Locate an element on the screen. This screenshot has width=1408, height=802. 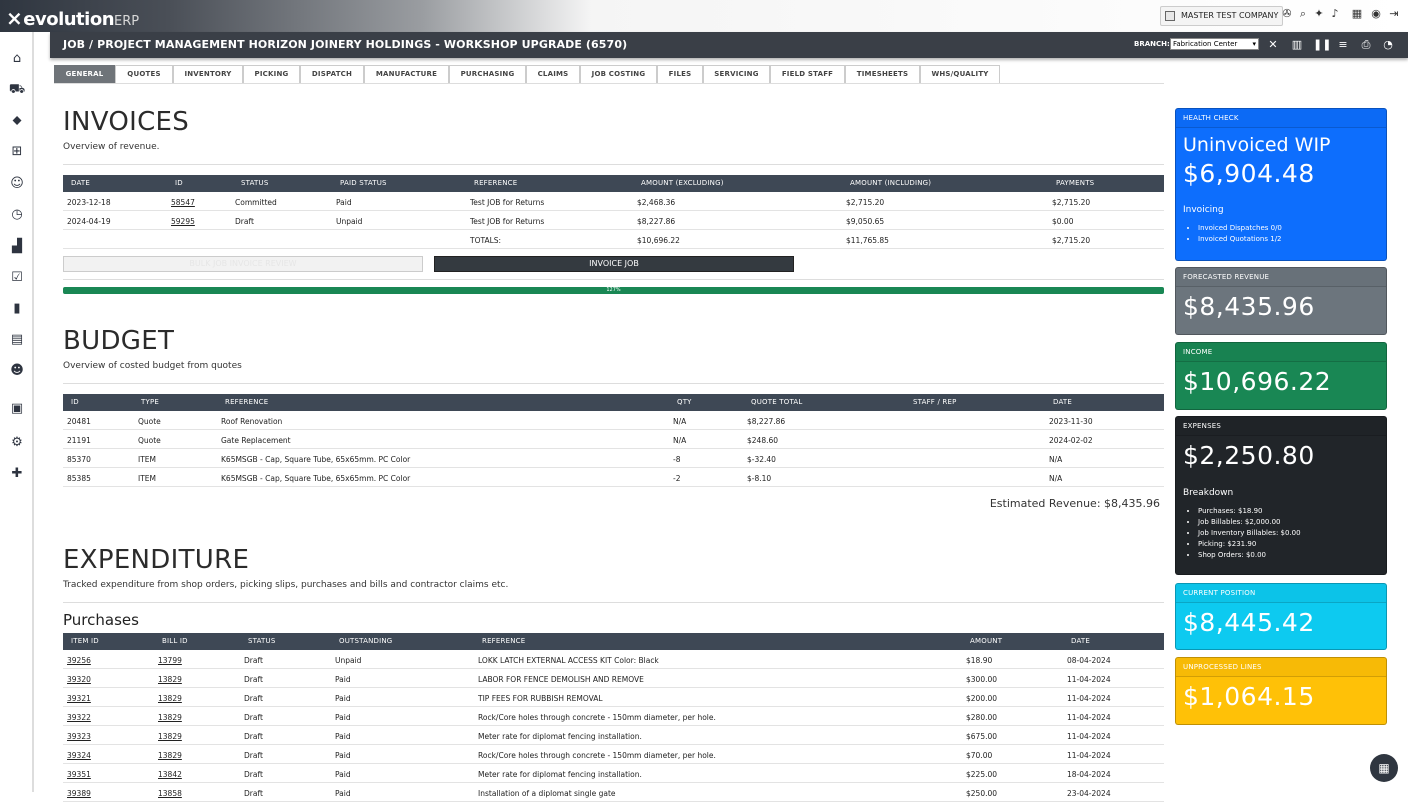
briefcase-icon: ▣ is located at coordinates (17, 409).